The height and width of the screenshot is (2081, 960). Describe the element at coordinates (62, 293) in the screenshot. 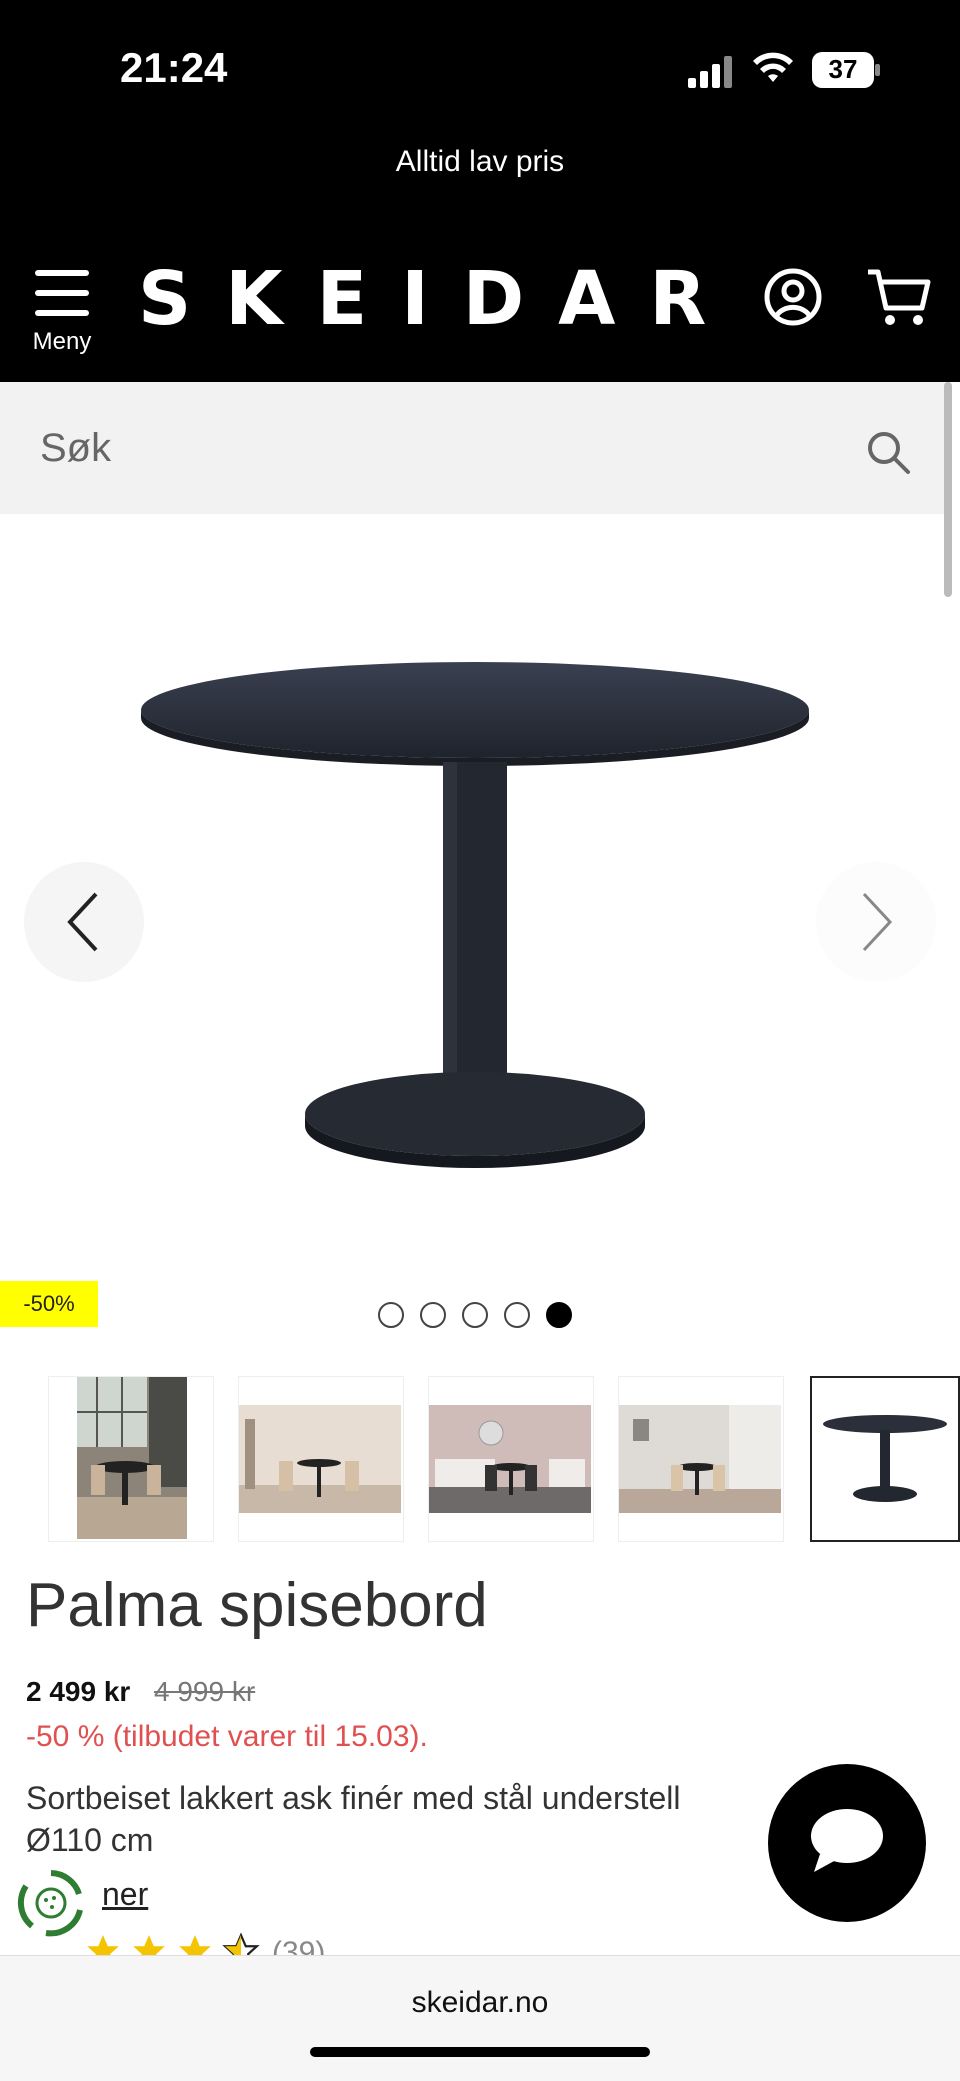

I see `hamburger-icon` at that location.